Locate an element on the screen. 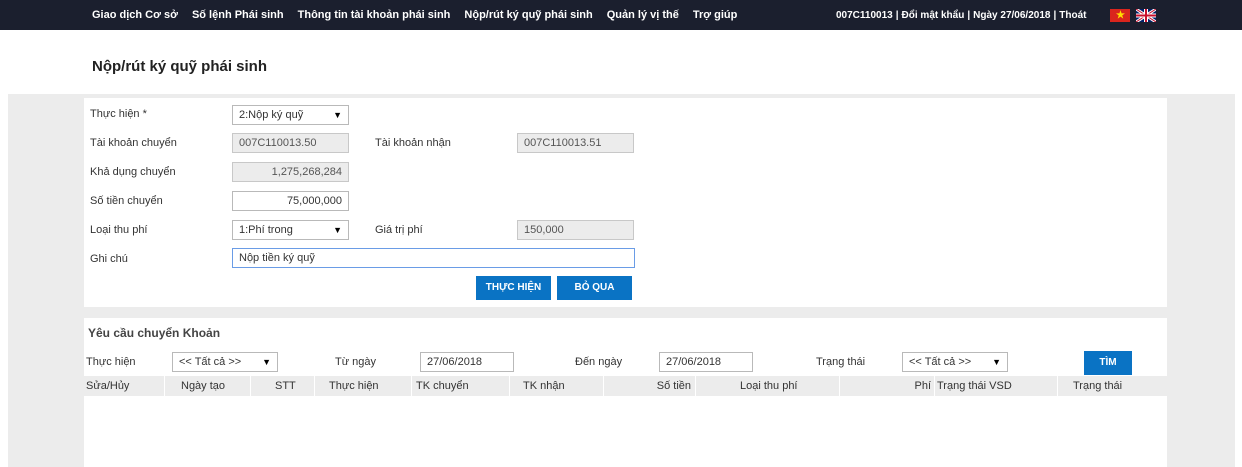  from-date-label: Từ ngày is located at coordinates (355, 362).